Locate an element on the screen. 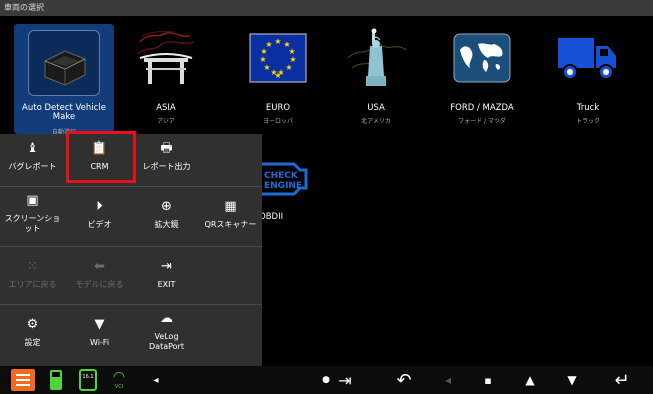 The height and width of the screenshot is (394, 653). svg-text: ENGINE is located at coordinates (283, 186).